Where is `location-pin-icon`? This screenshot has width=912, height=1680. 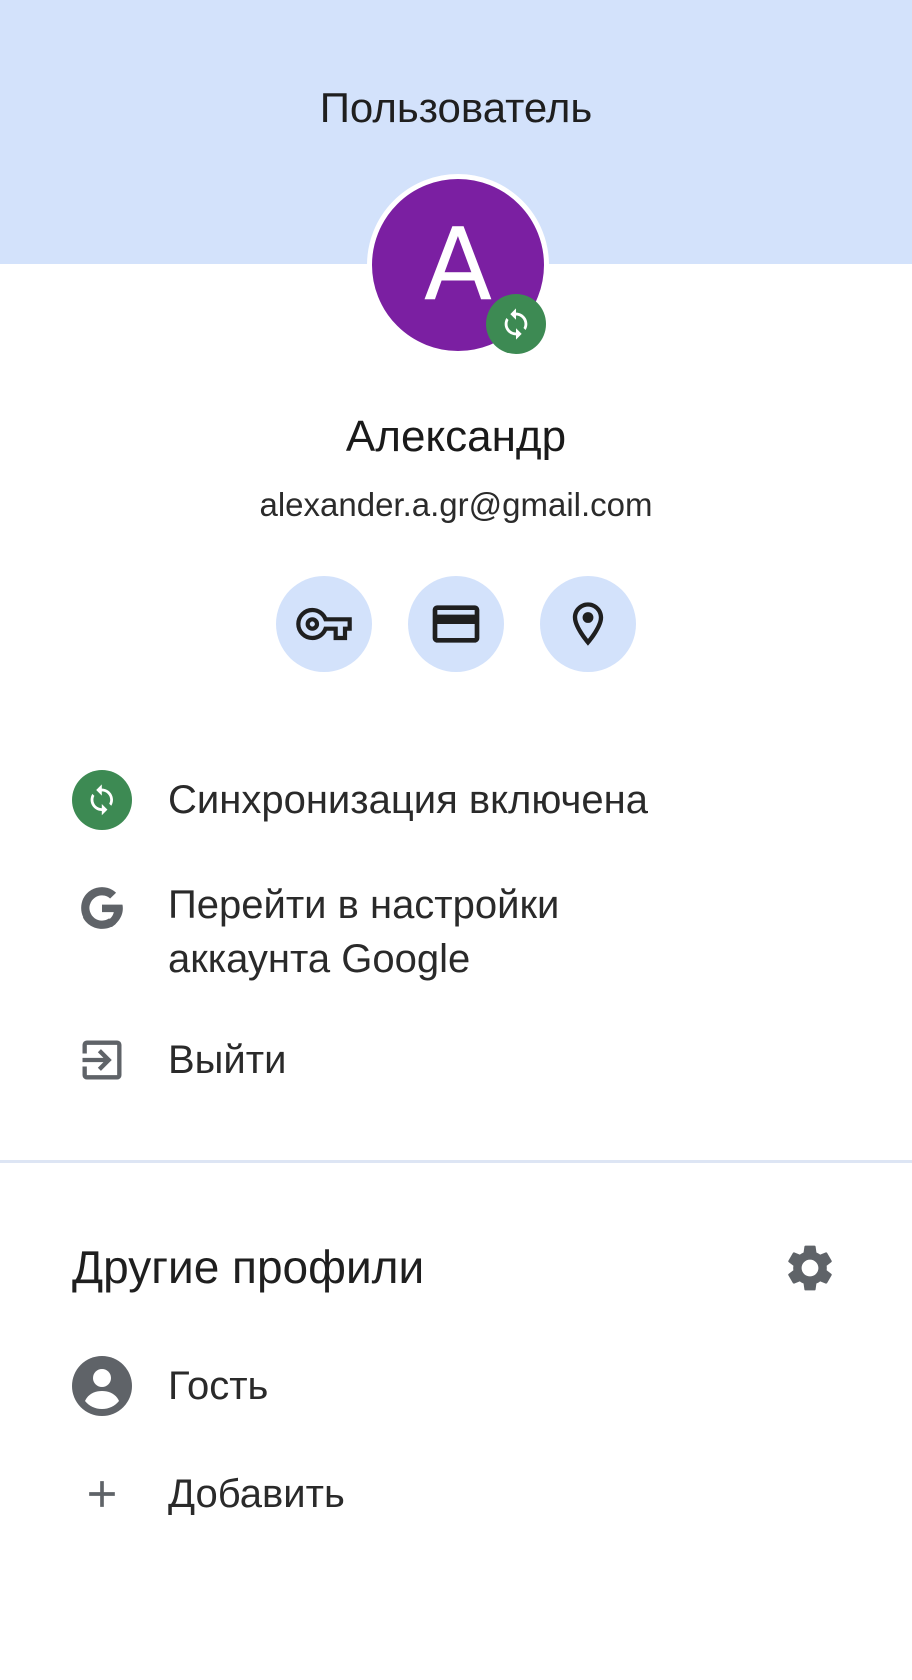 location-pin-icon is located at coordinates (588, 624).